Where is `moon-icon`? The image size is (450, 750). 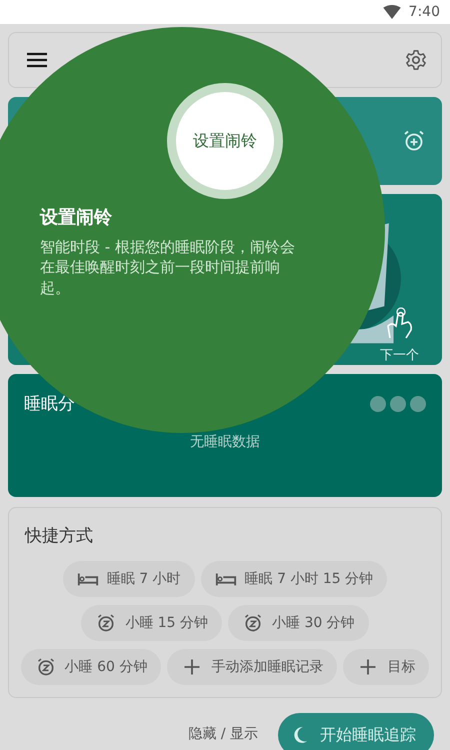 moon-icon is located at coordinates (301, 735).